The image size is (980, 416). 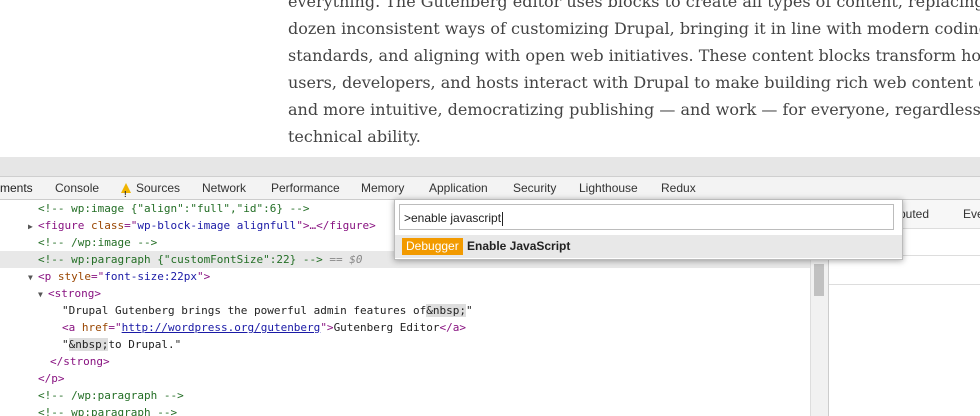 What do you see at coordinates (904, 284) in the screenshot?
I see `divider` at bounding box center [904, 284].